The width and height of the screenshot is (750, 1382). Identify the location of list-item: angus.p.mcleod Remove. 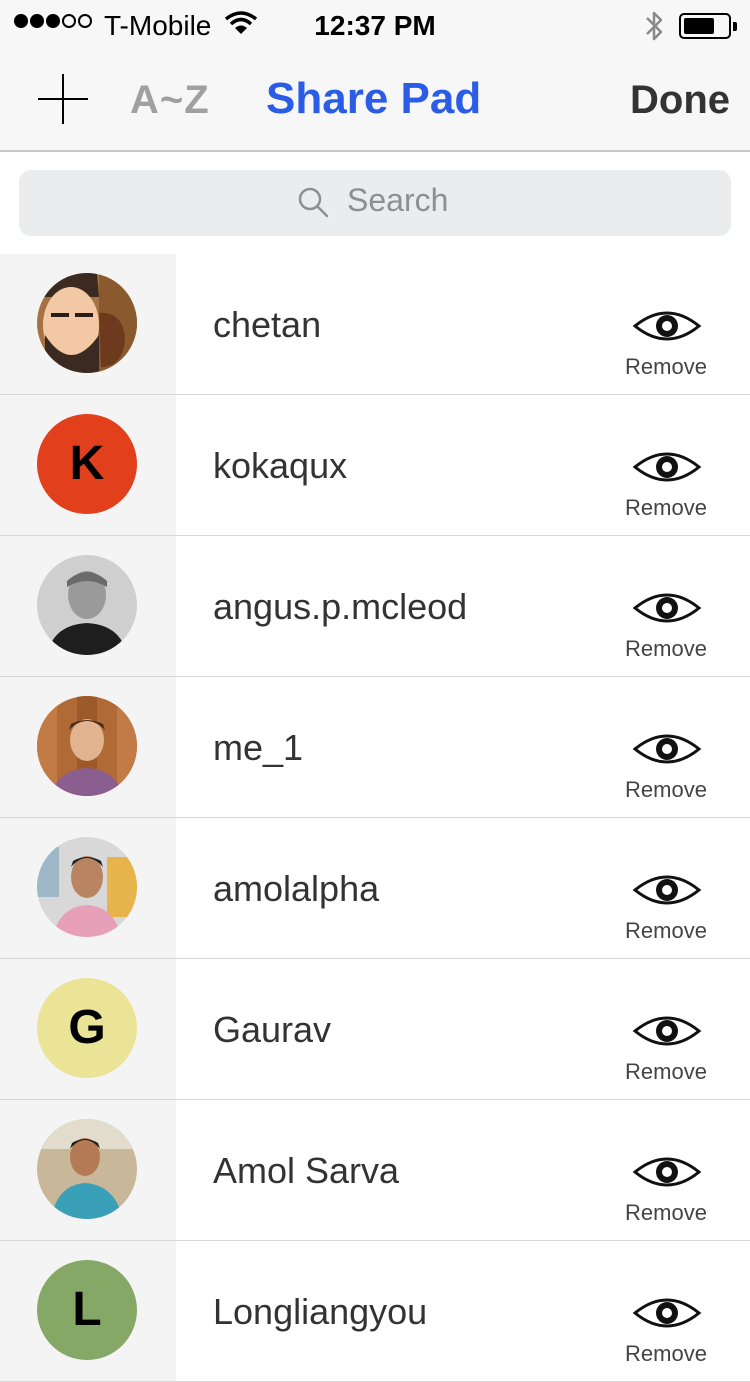
(375, 606).